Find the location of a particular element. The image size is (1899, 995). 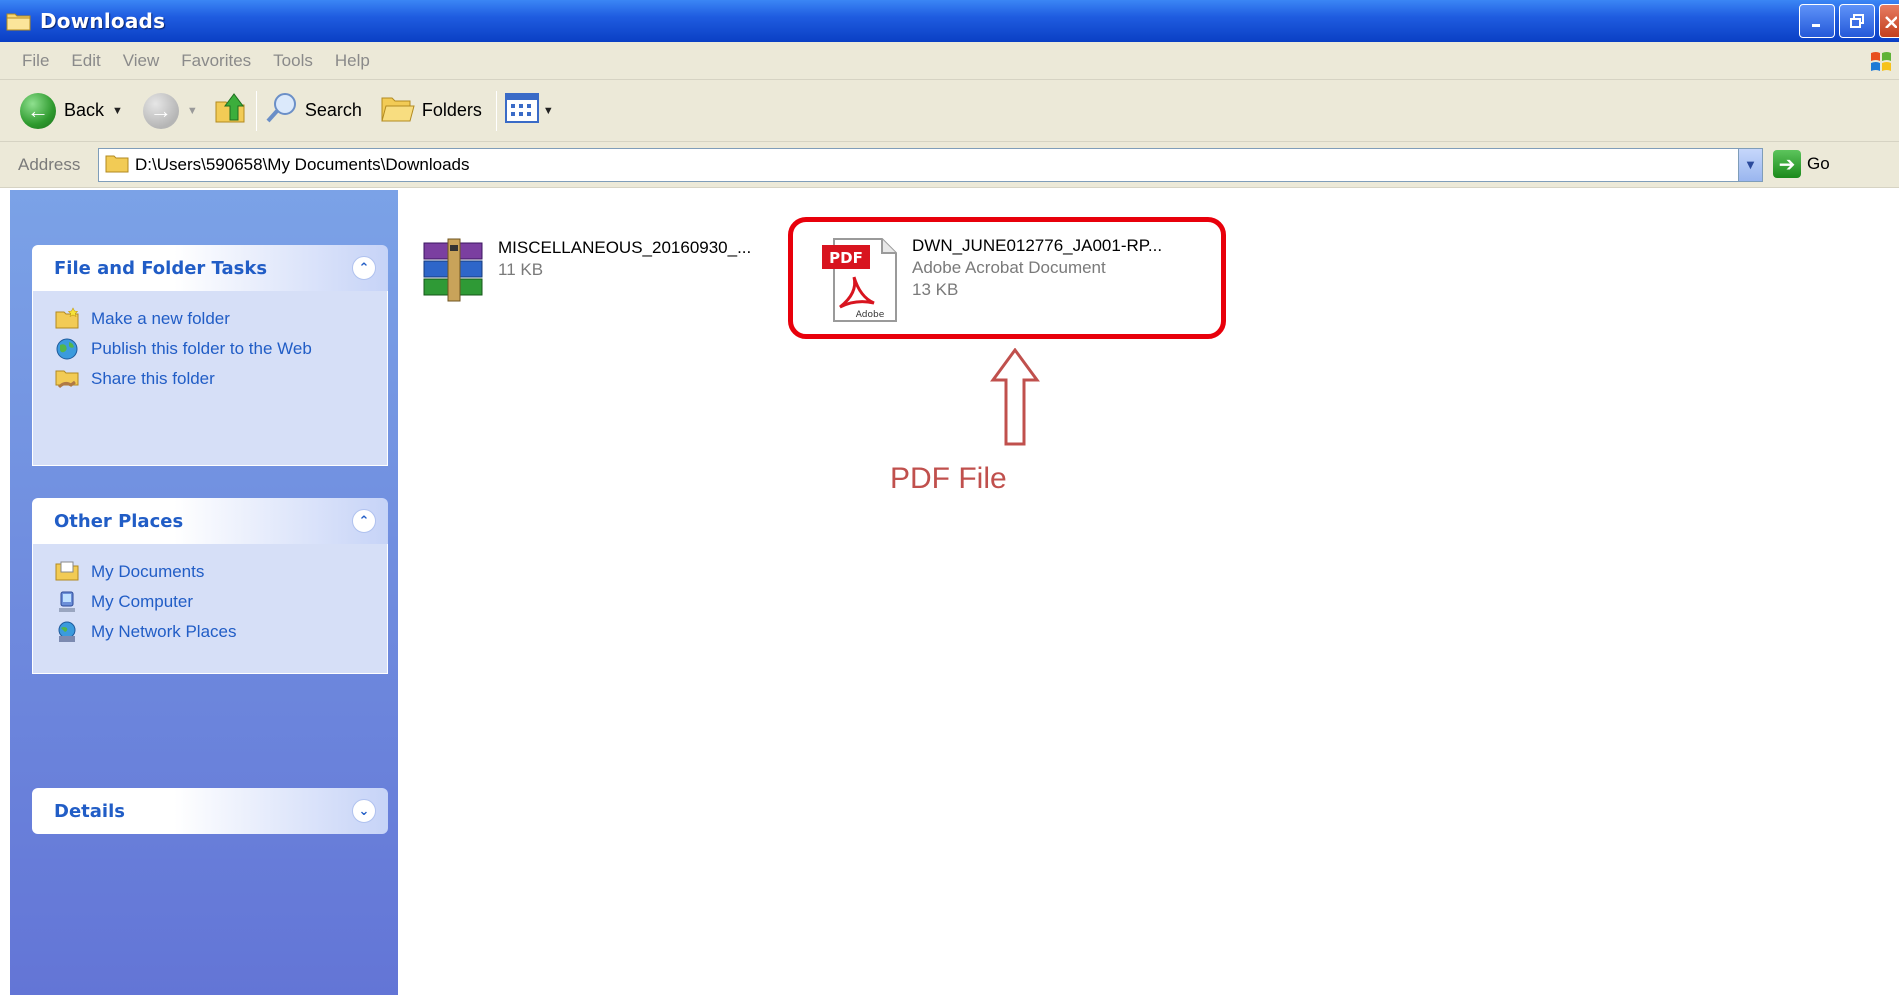

window-title: Downloads is located at coordinates (103, 21).